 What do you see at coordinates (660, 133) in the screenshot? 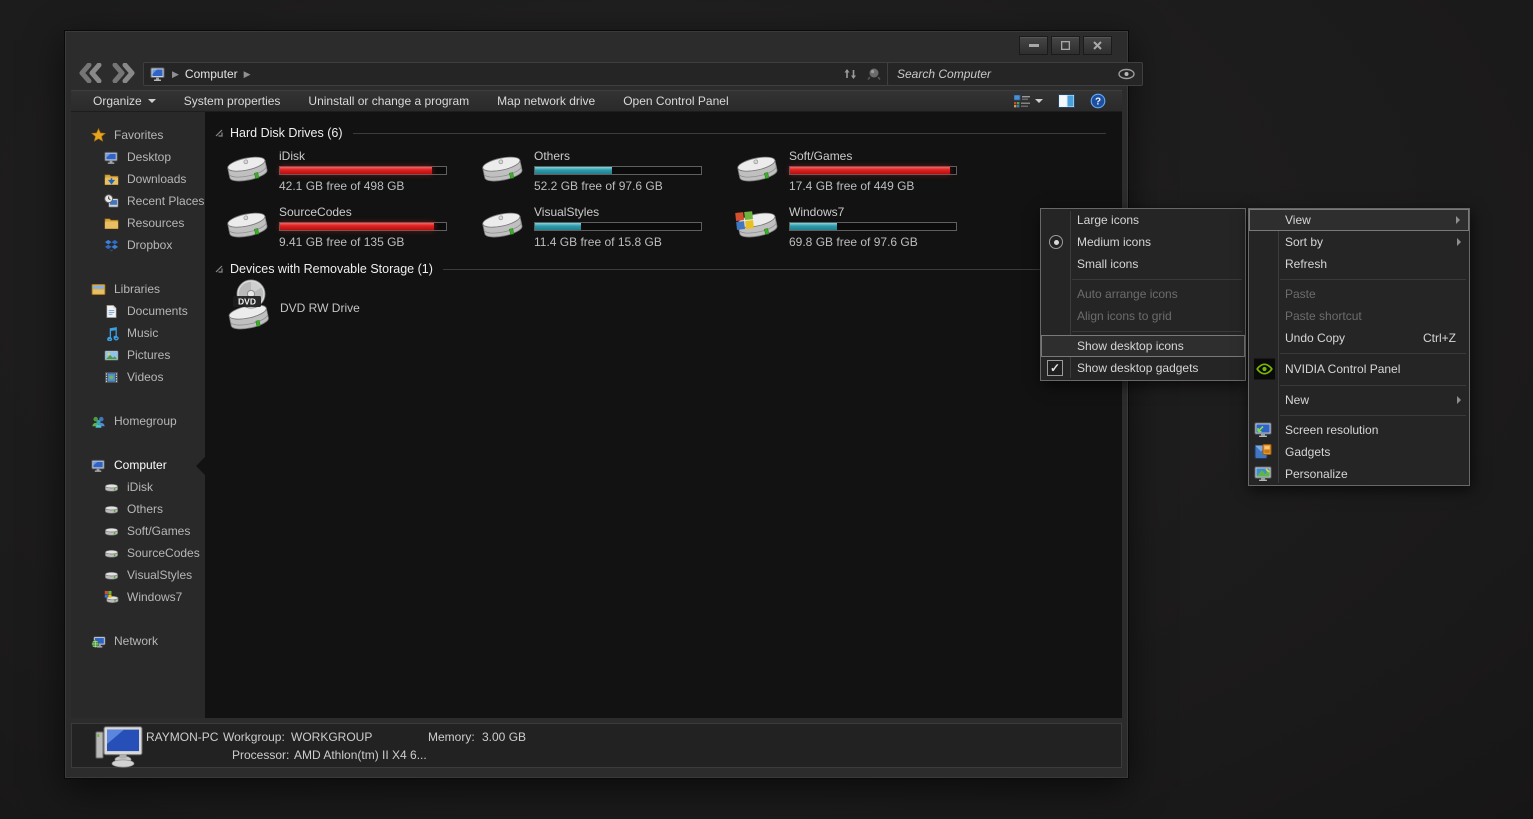
I see `section-header-hard-disk-drives: Hard Disk Drives (6)` at bounding box center [660, 133].